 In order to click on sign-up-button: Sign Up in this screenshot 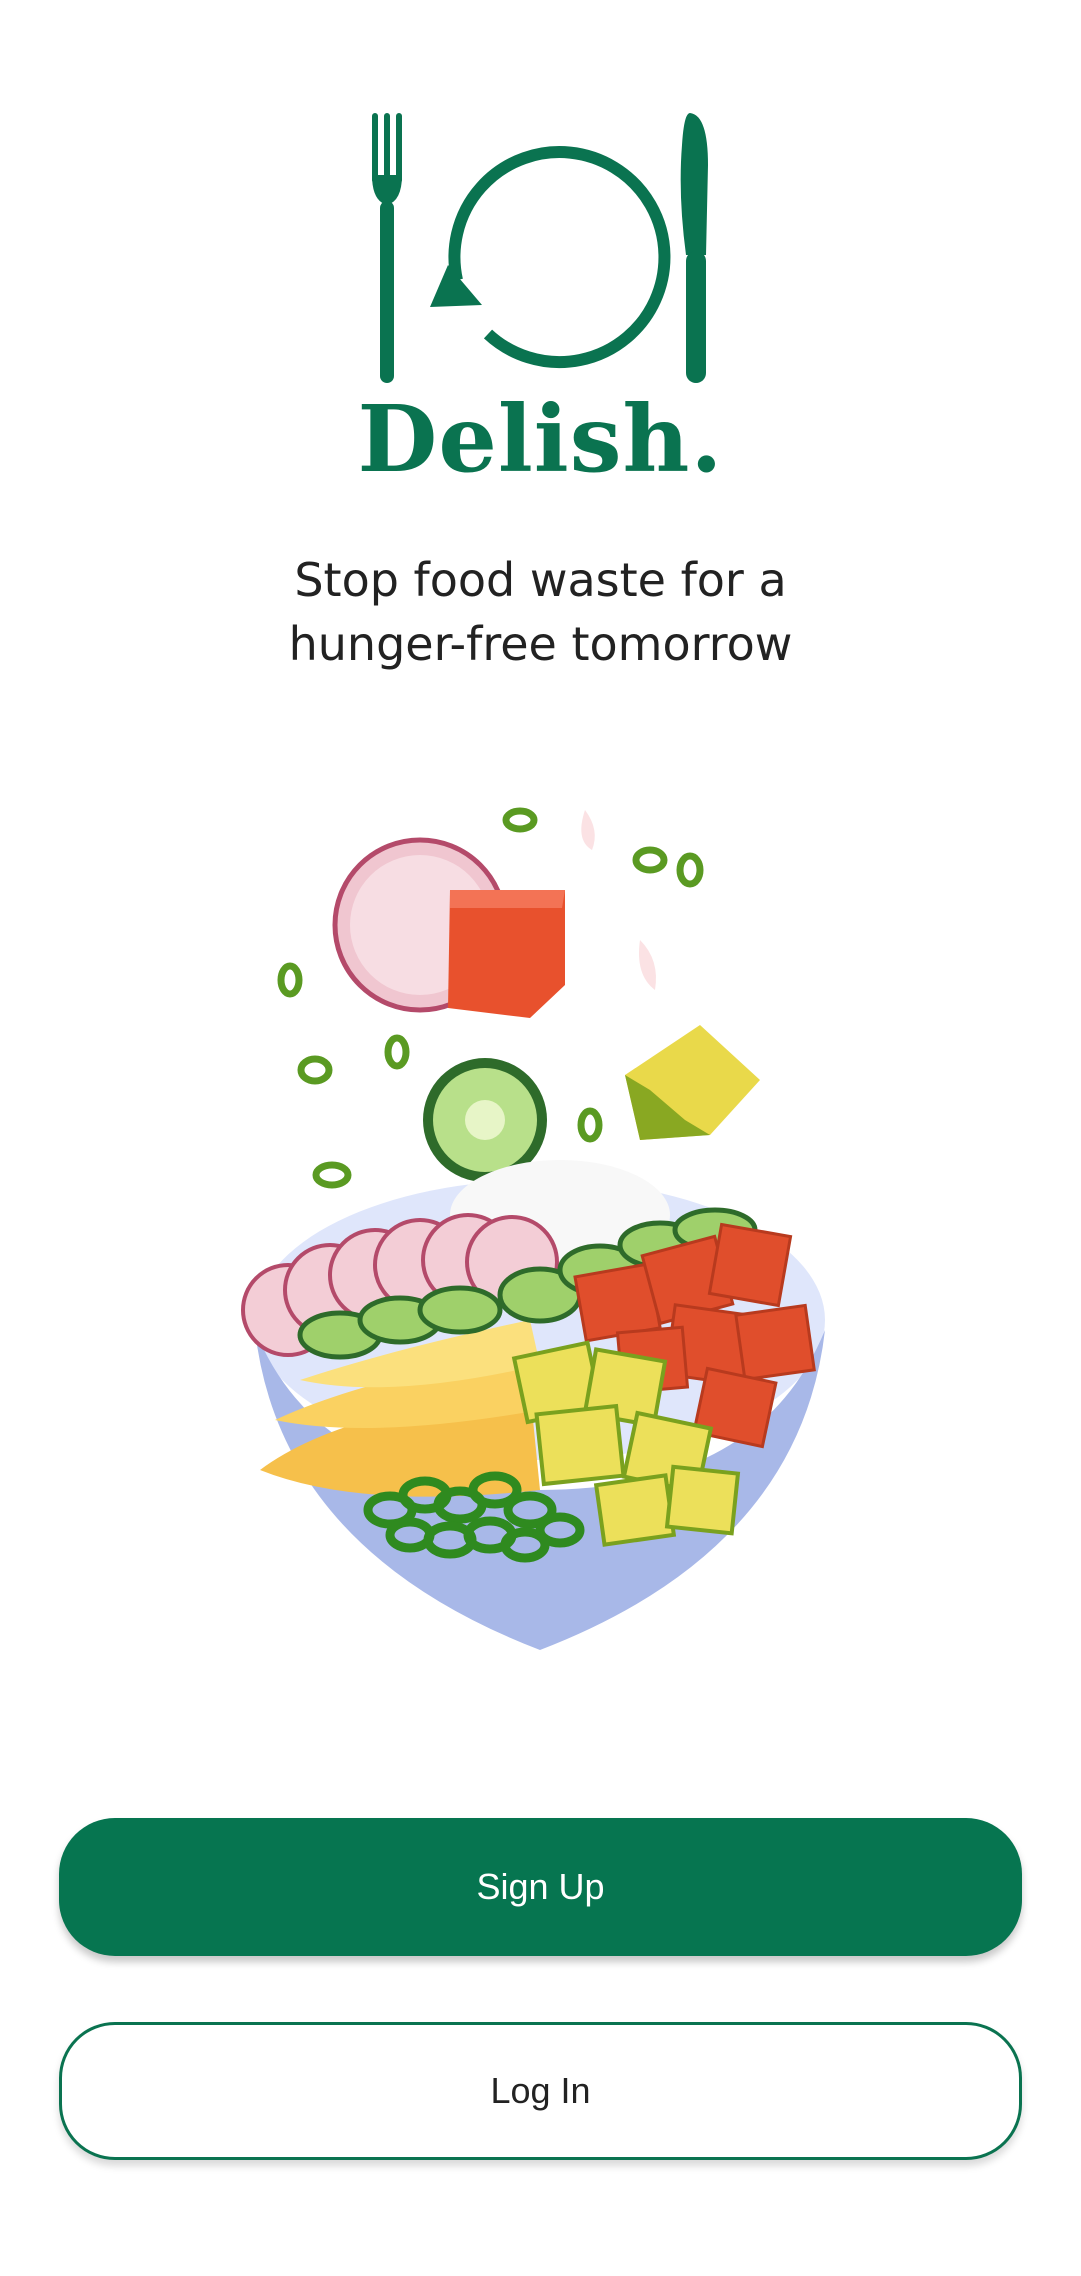, I will do `click(540, 1887)`.